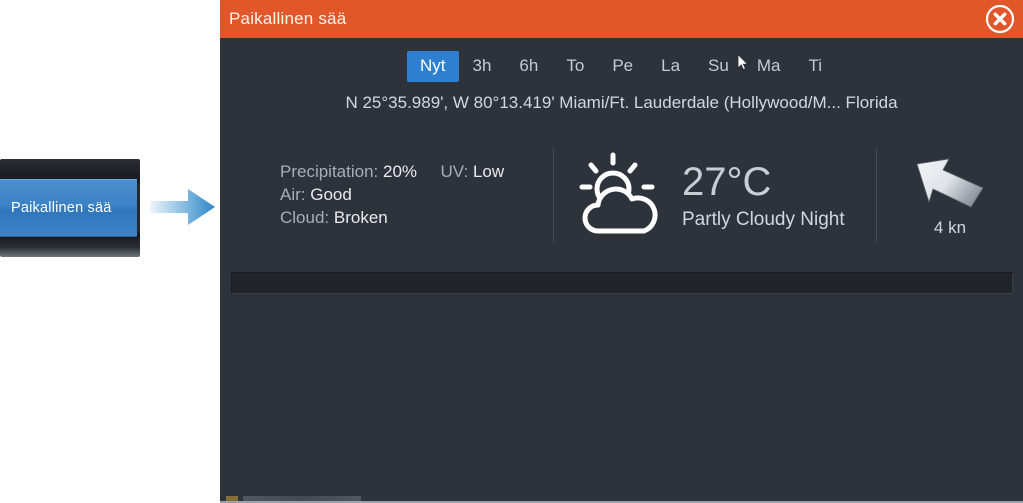 The width and height of the screenshot is (1023, 503). I want to click on tab-nyt: Nyt, so click(433, 66).